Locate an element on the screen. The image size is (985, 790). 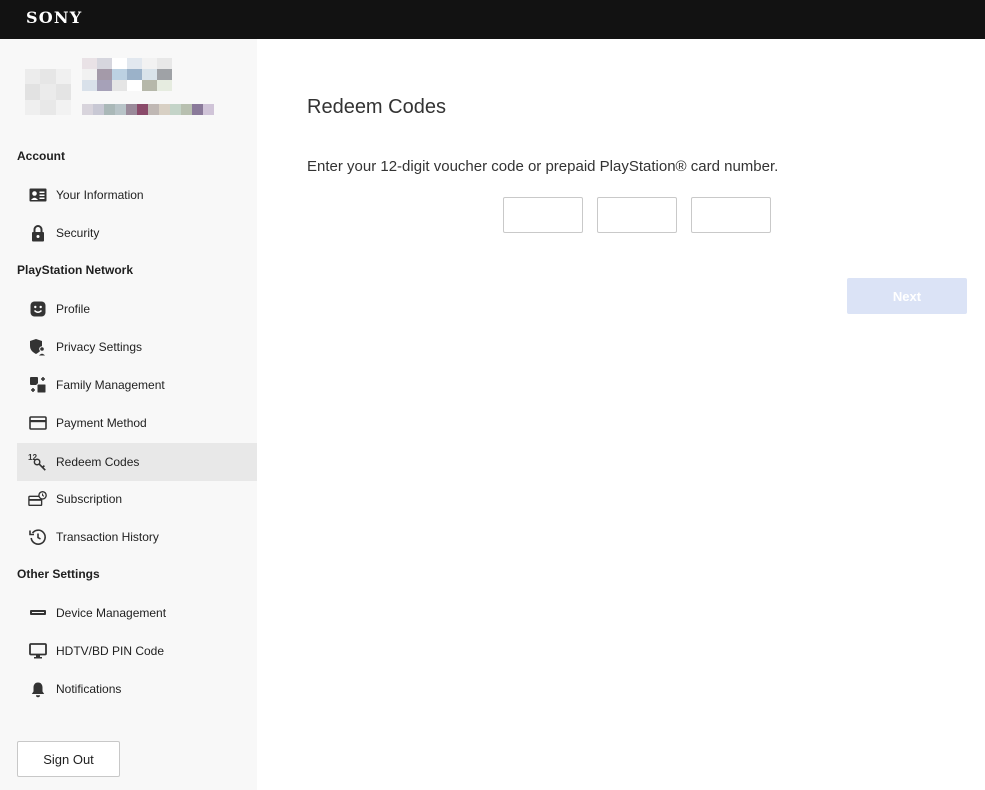
lock-icon is located at coordinates (38, 233).